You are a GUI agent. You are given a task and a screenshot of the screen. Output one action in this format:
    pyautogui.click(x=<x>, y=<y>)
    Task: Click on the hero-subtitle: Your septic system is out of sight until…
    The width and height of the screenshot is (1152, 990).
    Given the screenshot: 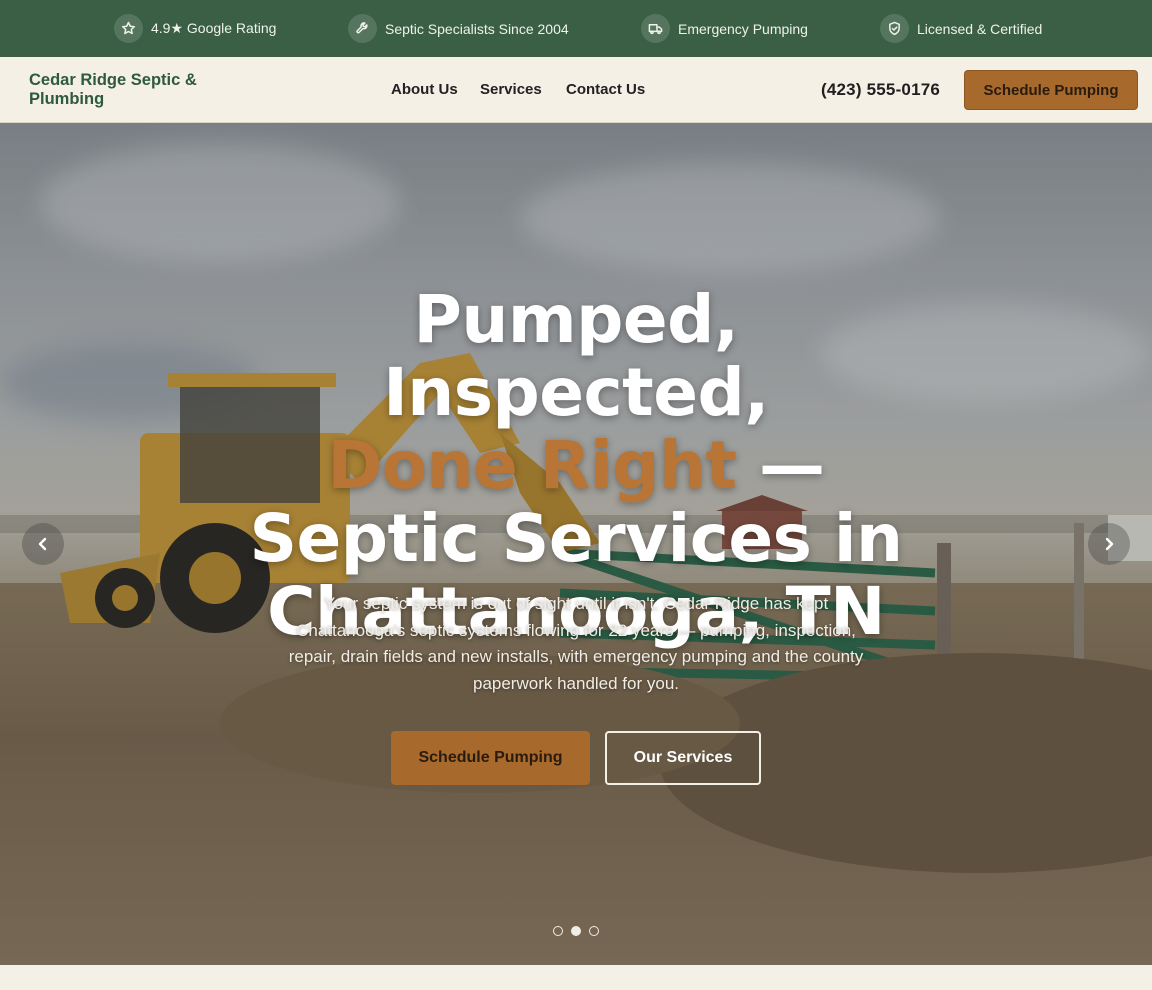 What is the action you would take?
    pyautogui.click(x=576, y=643)
    